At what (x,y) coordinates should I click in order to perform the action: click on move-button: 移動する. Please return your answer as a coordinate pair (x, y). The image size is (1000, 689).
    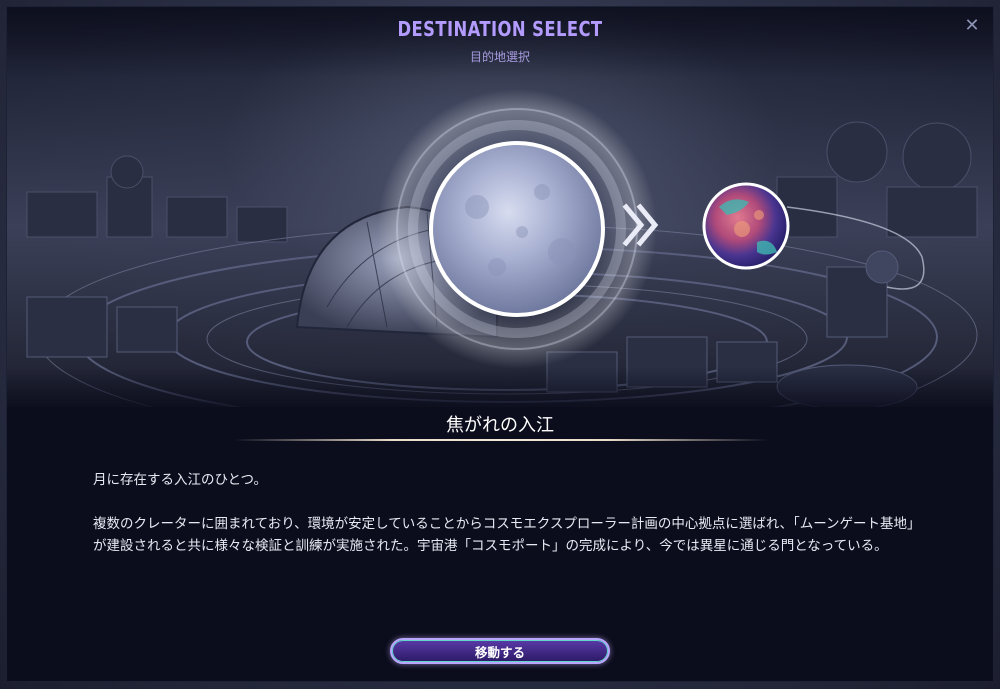
    Looking at the image, I should click on (500, 651).